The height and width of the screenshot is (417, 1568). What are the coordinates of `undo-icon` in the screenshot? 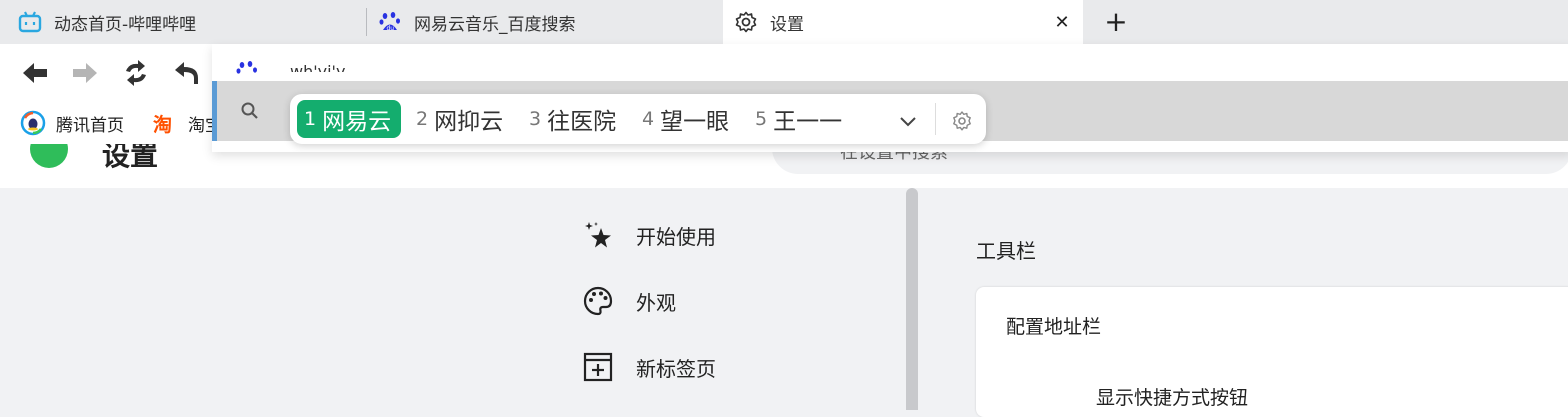 It's located at (186, 73).